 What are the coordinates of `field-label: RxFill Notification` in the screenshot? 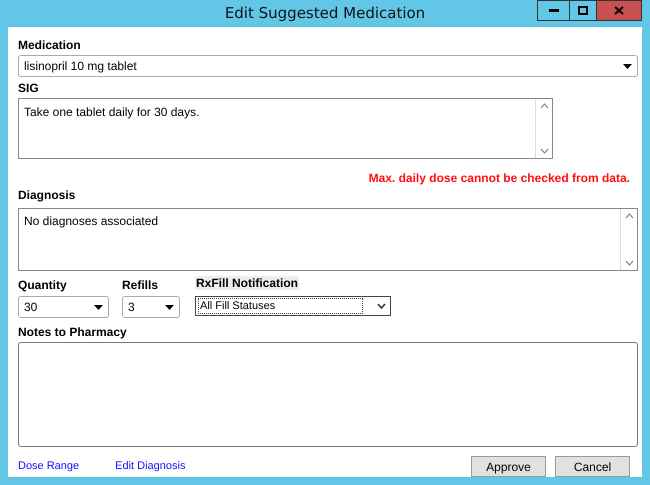 It's located at (247, 283).